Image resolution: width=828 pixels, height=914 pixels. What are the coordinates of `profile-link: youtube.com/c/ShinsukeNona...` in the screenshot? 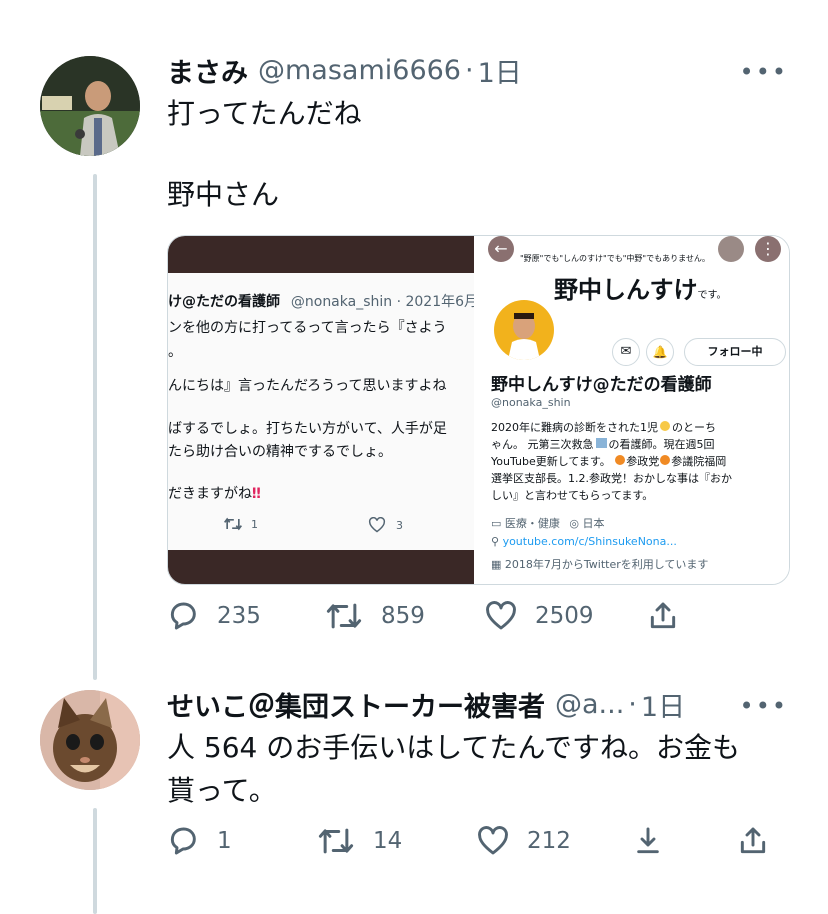 It's located at (589, 541).